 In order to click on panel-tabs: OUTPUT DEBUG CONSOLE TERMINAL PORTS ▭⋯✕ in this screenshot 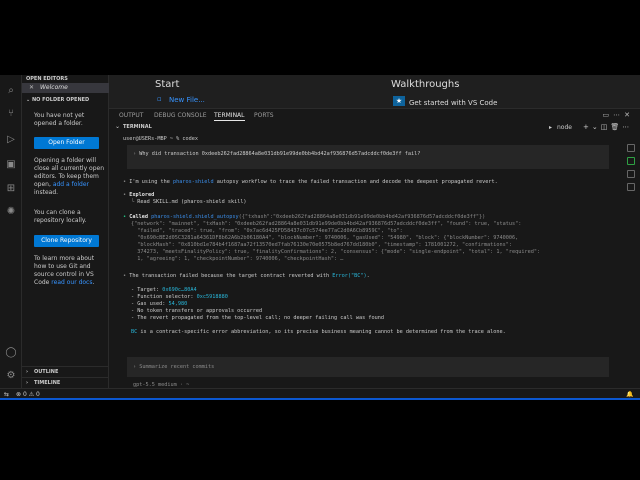, I will do `click(374, 115)`.